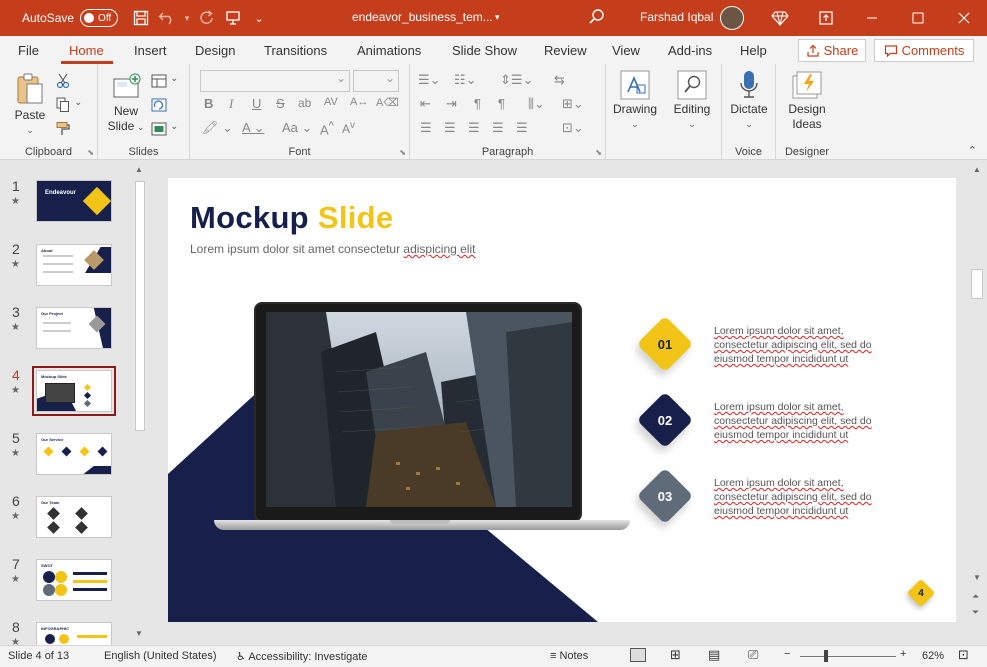 The image size is (987, 667). What do you see at coordinates (450, 128) in the screenshot?
I see `align-center-icon: ☰` at bounding box center [450, 128].